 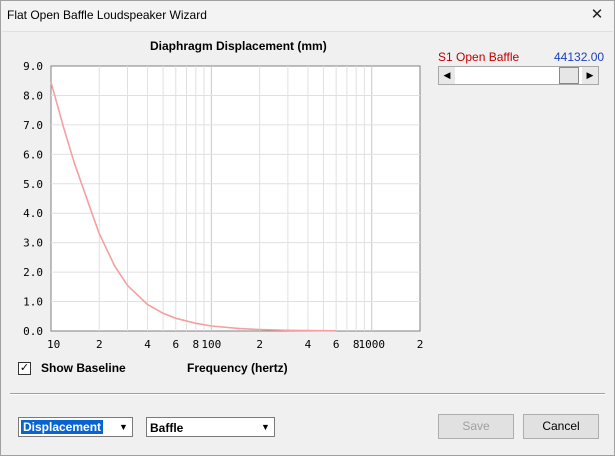 What do you see at coordinates (307, 394) in the screenshot?
I see `separator-line` at bounding box center [307, 394].